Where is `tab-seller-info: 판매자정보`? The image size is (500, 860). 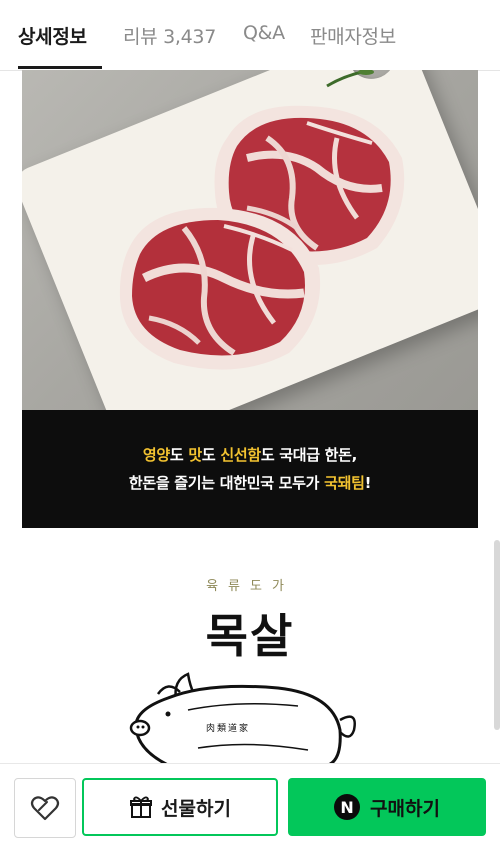 tab-seller-info: 판매자정보 is located at coordinates (353, 35).